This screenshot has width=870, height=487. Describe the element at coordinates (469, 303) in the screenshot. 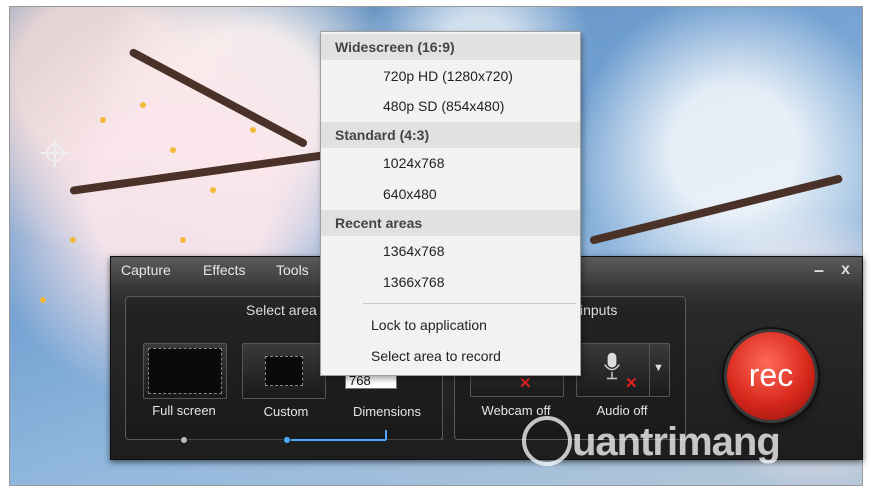

I see `menu-separator` at that location.